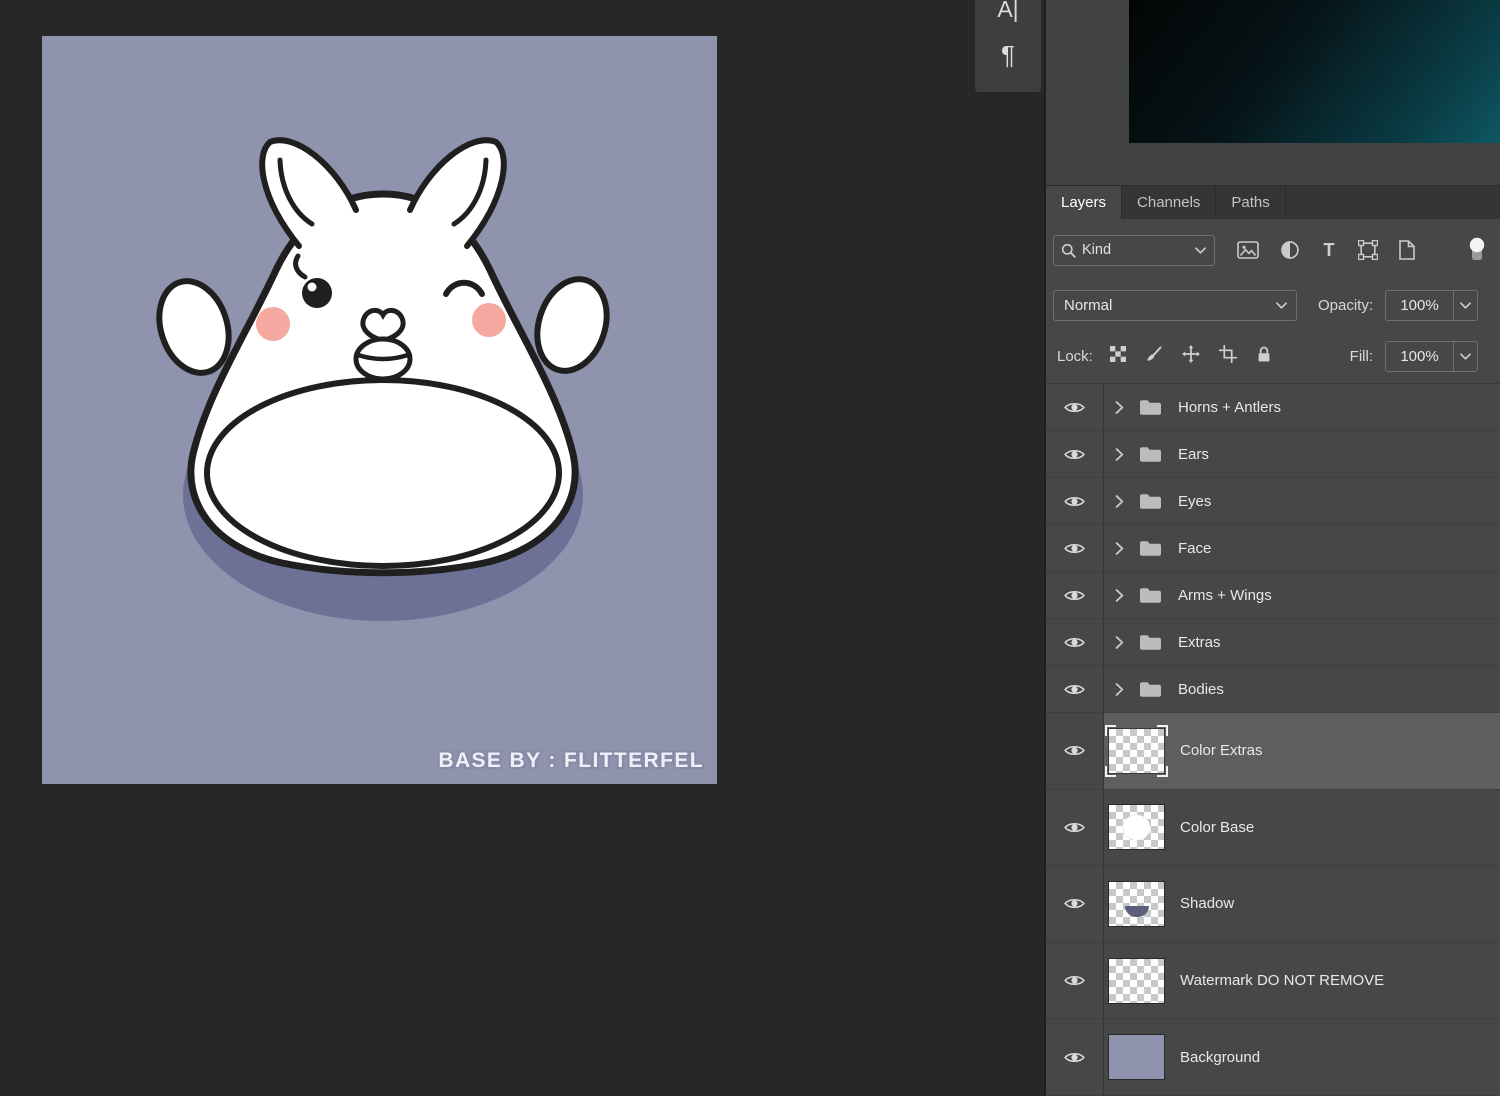 The height and width of the screenshot is (1096, 1500). I want to click on shape-layer-filter-icon, so click(1368, 250).